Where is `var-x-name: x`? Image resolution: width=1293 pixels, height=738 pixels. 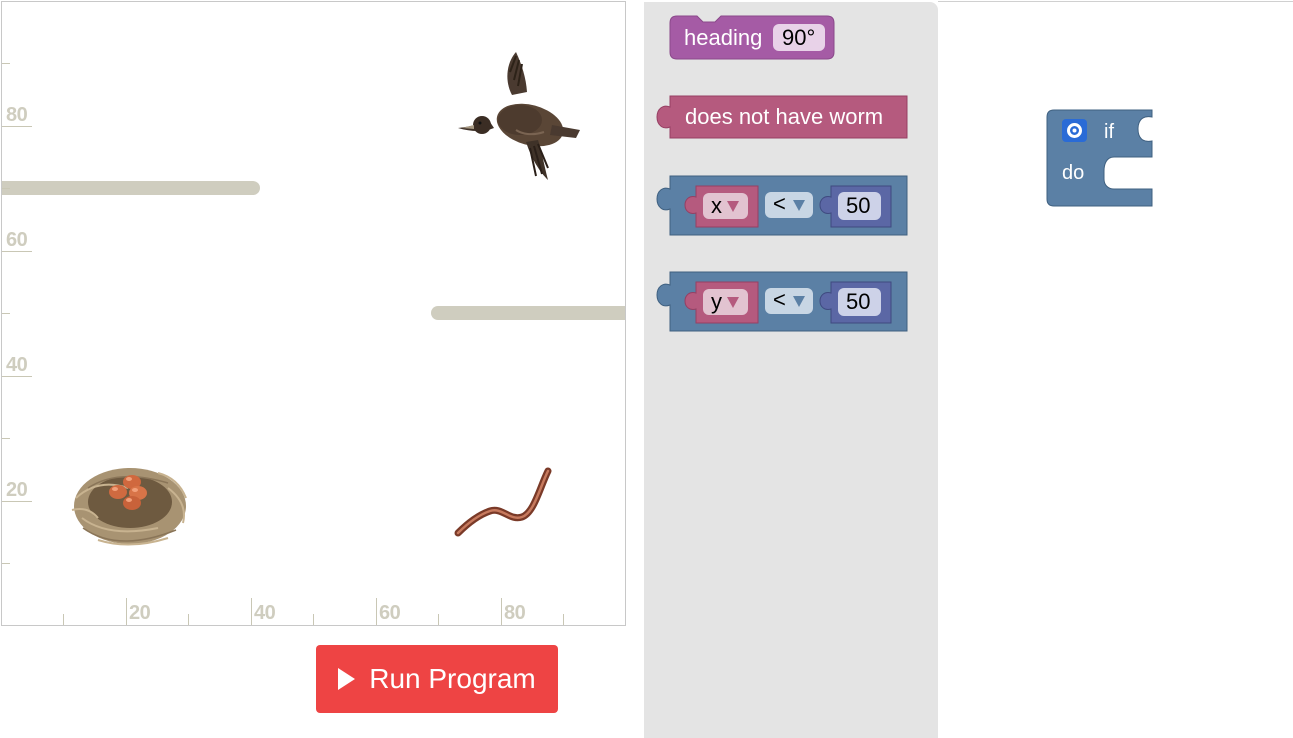 var-x-name: x is located at coordinates (716, 205).